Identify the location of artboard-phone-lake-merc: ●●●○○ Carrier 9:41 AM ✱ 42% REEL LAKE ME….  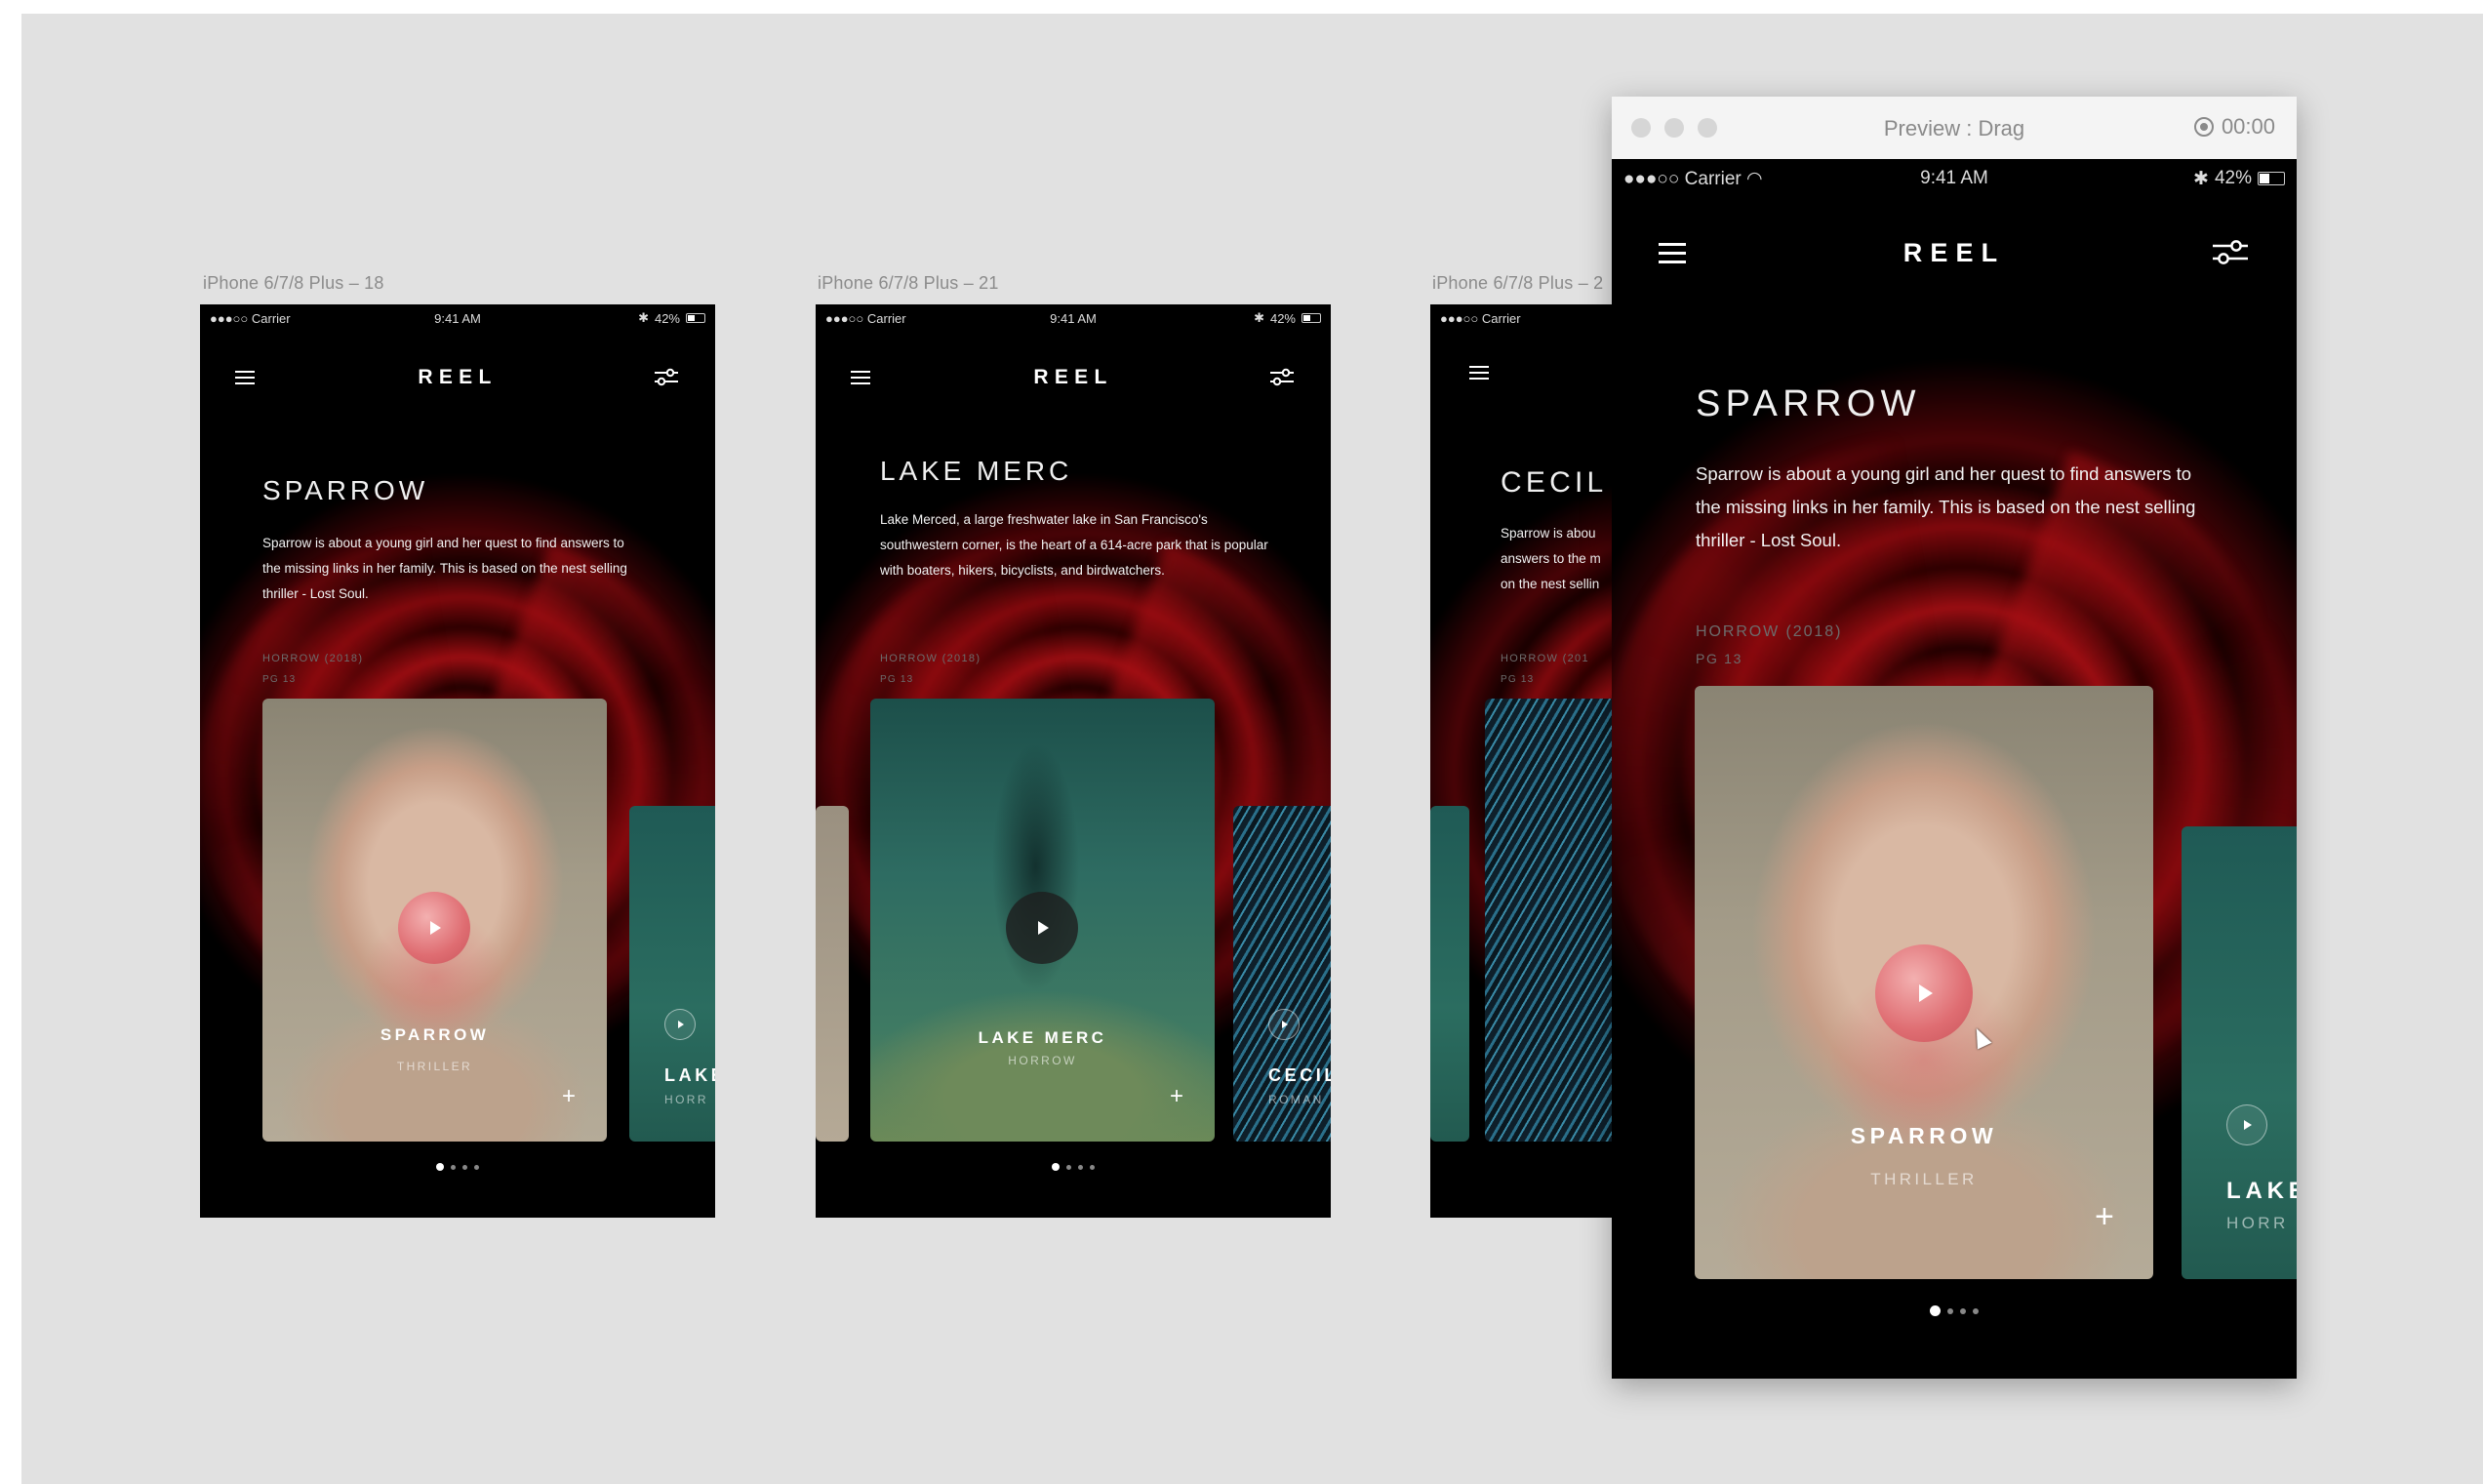
(1073, 761).